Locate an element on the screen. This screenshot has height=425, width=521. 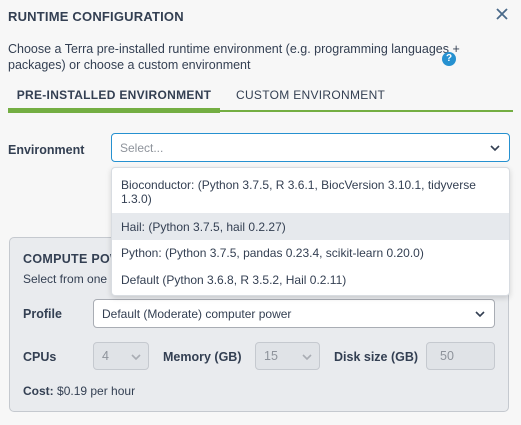
profile-select: Default (Moderate) computer power is located at coordinates (294, 313).